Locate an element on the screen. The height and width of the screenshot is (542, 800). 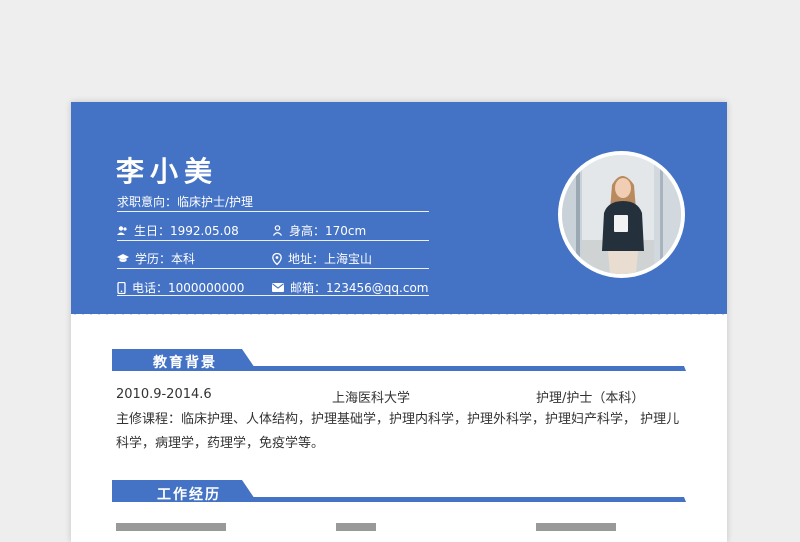
phone-icon is located at coordinates (121, 287).